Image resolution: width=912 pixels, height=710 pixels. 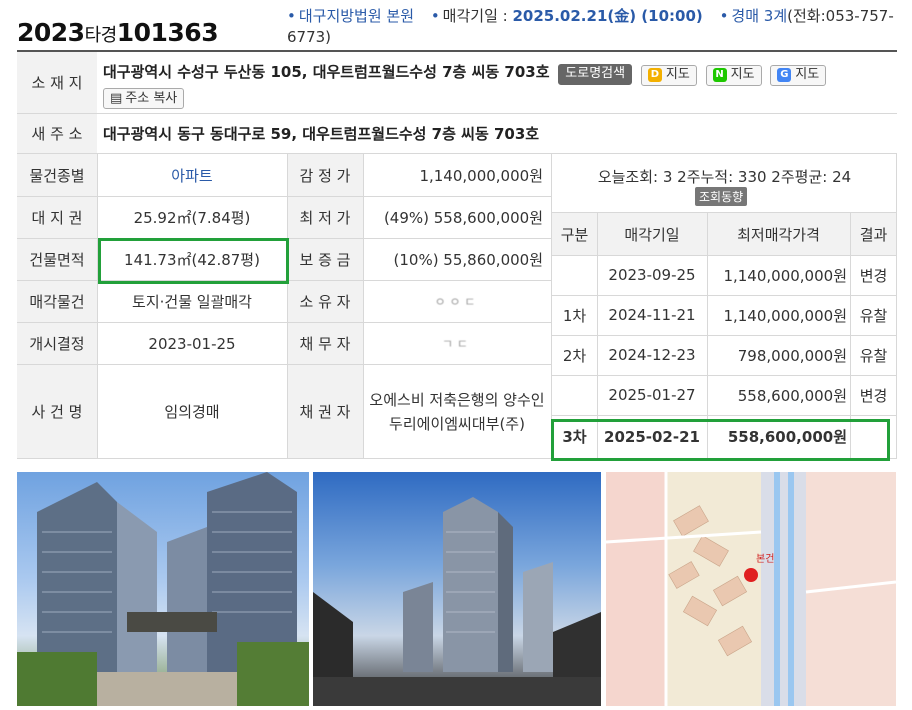 I want to click on history-price: 558,600,000원, so click(x=792, y=395).